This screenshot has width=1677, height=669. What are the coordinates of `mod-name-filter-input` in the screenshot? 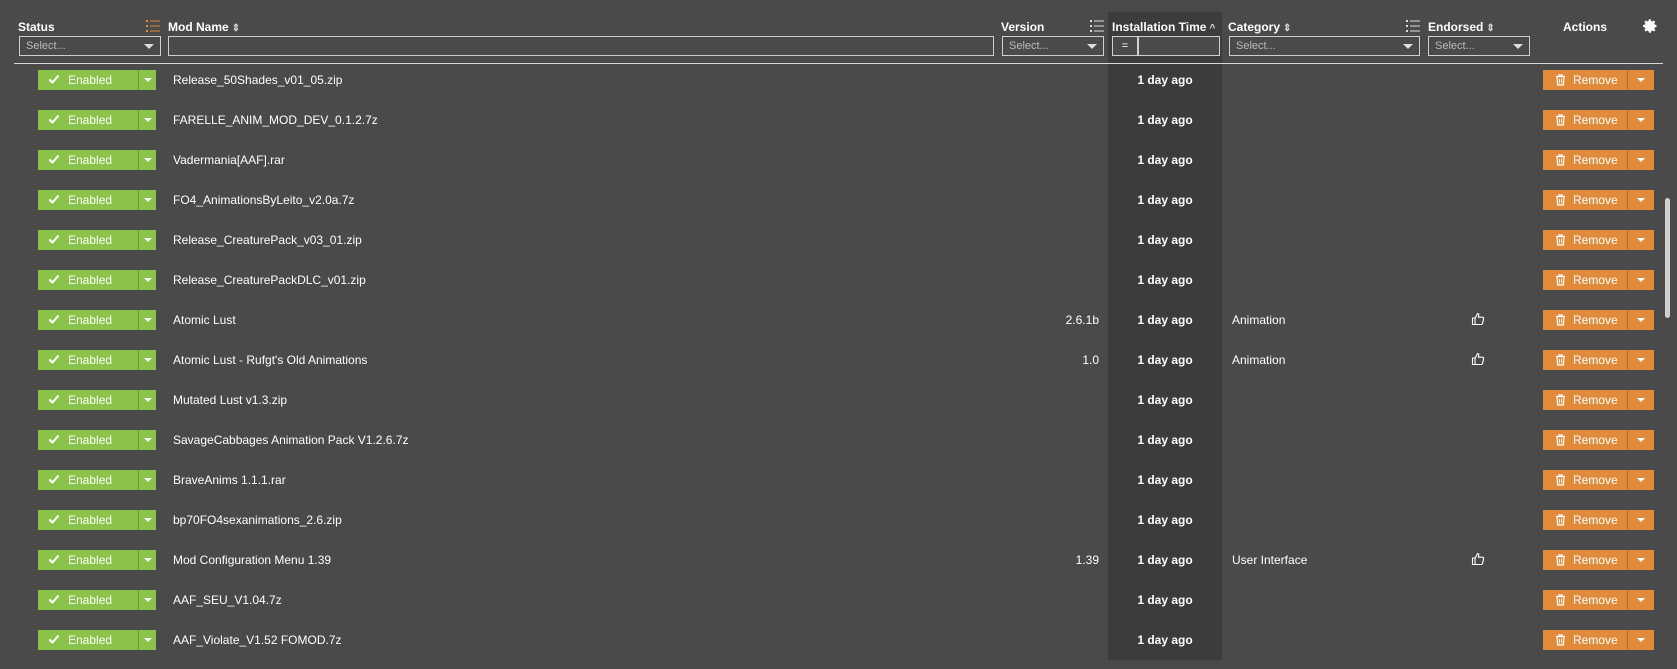 It's located at (581, 46).